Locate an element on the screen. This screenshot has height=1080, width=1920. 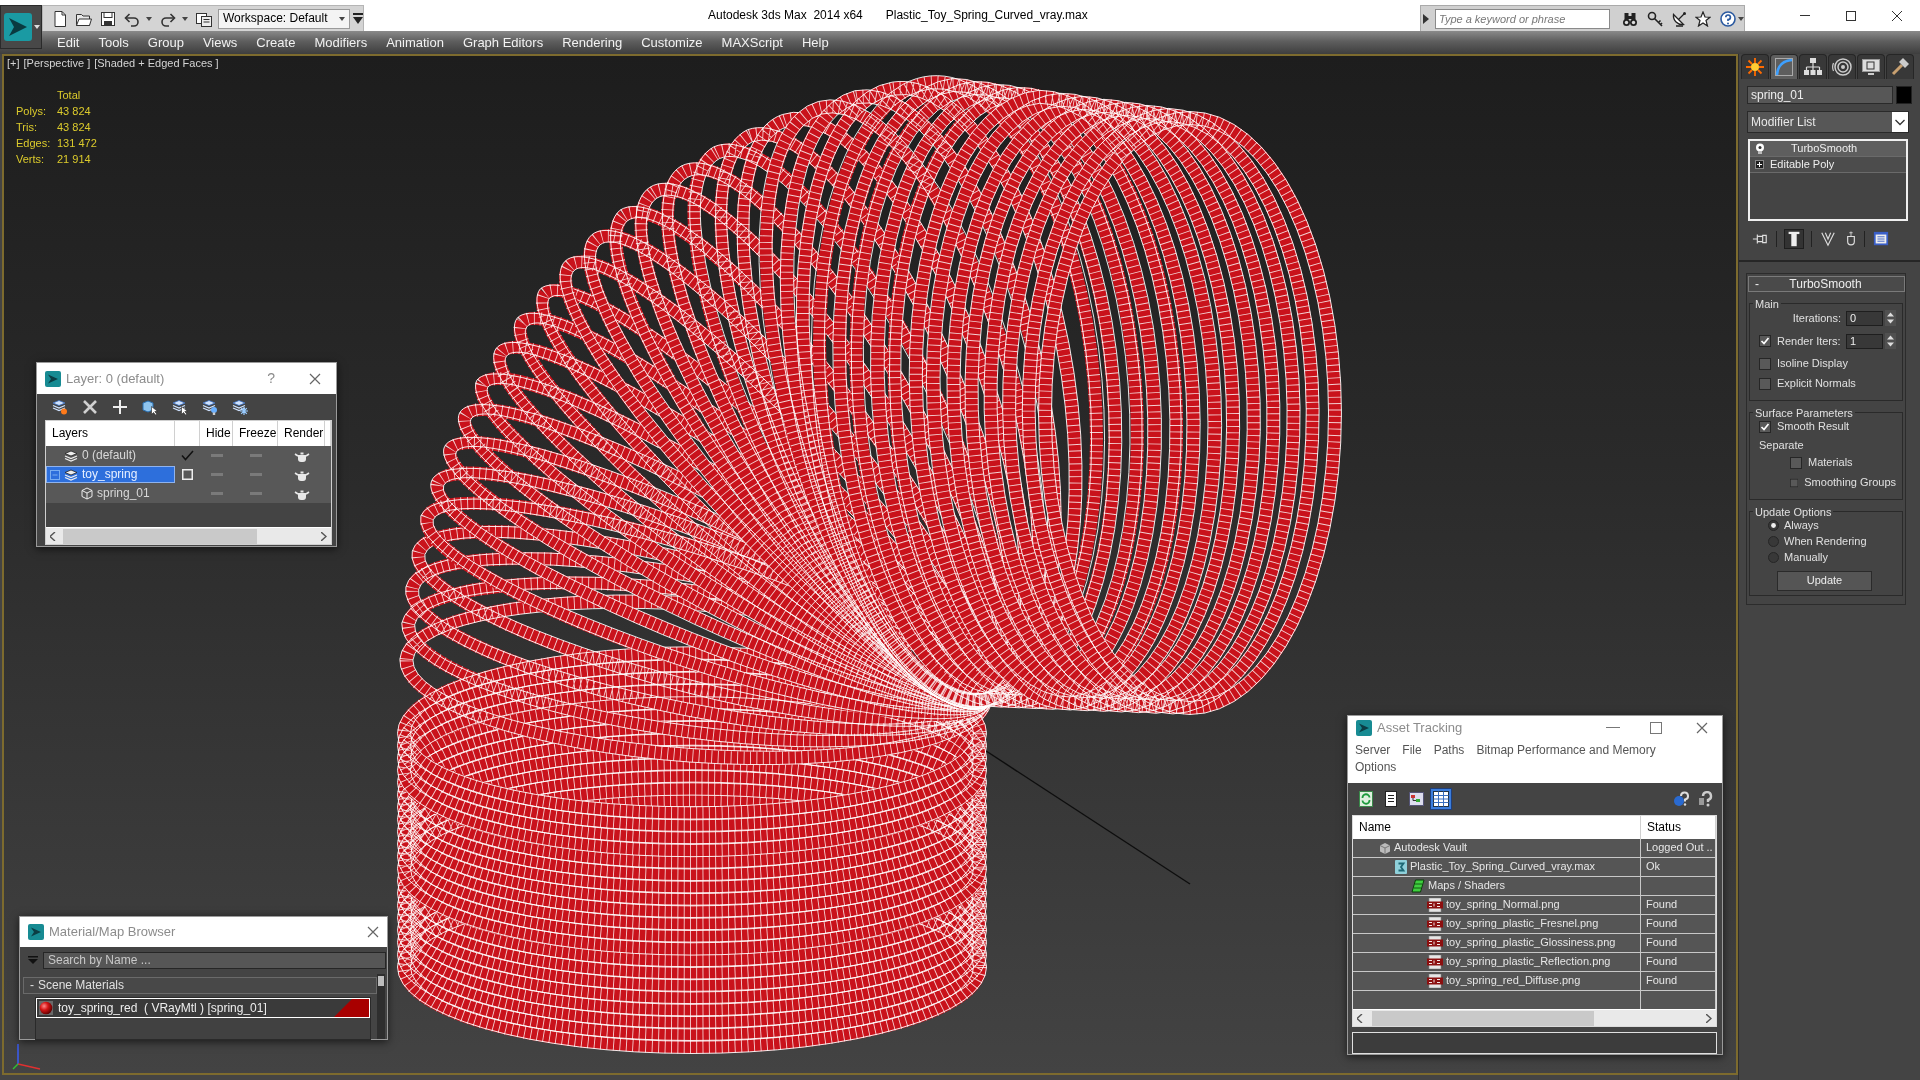
menu-item: Customize is located at coordinates (672, 42).